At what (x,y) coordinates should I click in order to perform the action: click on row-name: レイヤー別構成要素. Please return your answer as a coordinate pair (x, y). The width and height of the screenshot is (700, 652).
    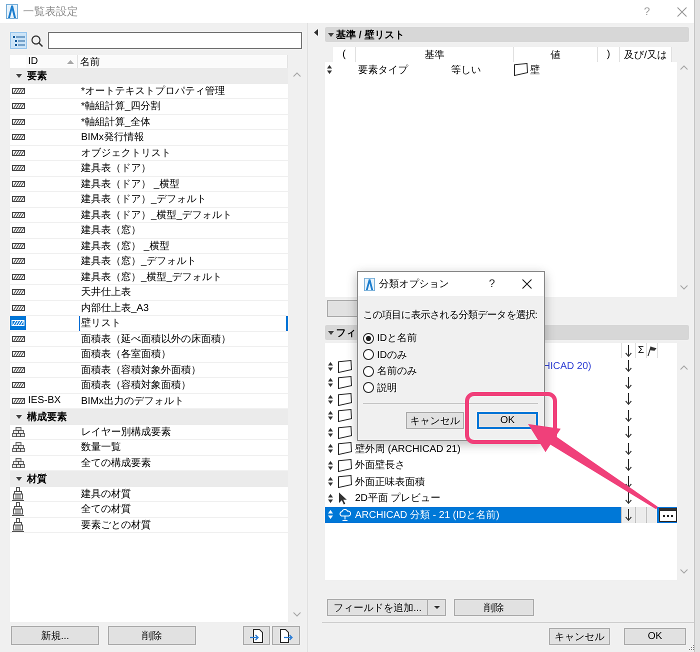
    Looking at the image, I should click on (126, 432).